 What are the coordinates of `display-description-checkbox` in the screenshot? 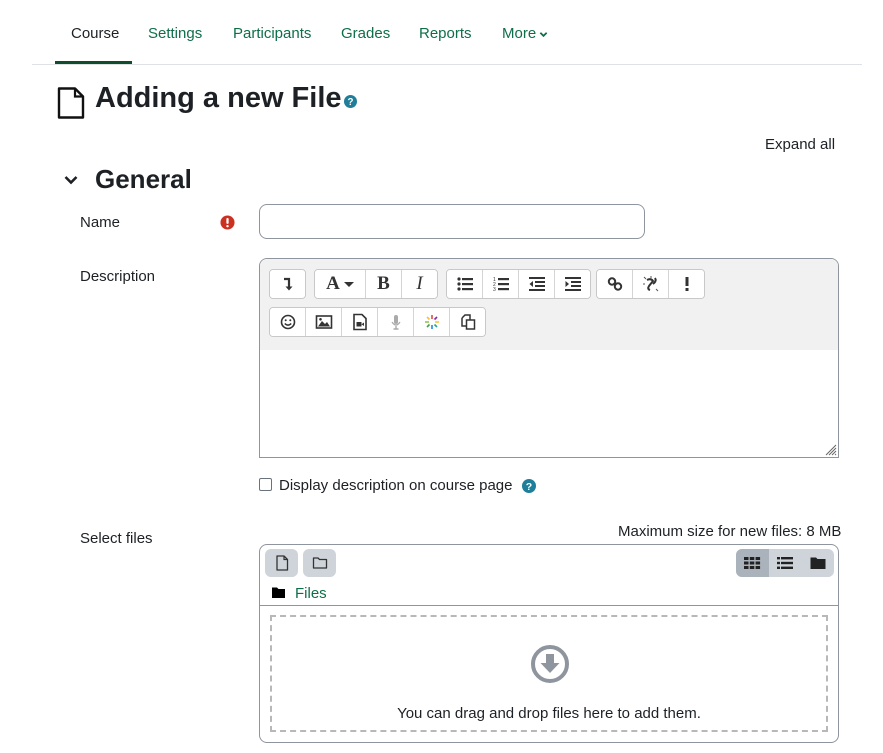 It's located at (265, 484).